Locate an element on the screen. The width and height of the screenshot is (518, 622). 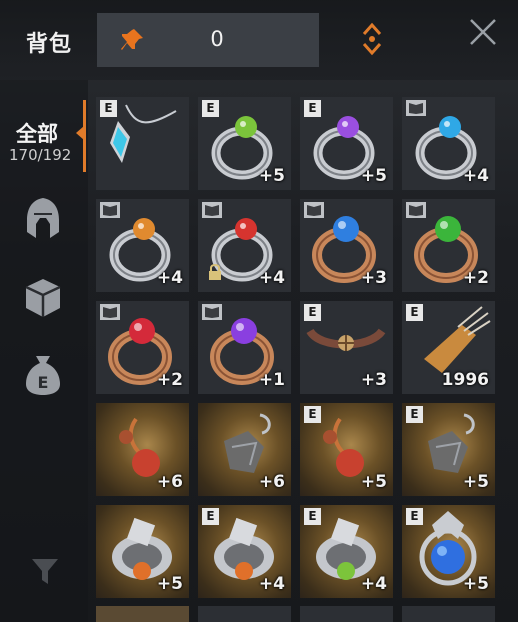
item-value: 1996 is located at coordinates (465, 380).